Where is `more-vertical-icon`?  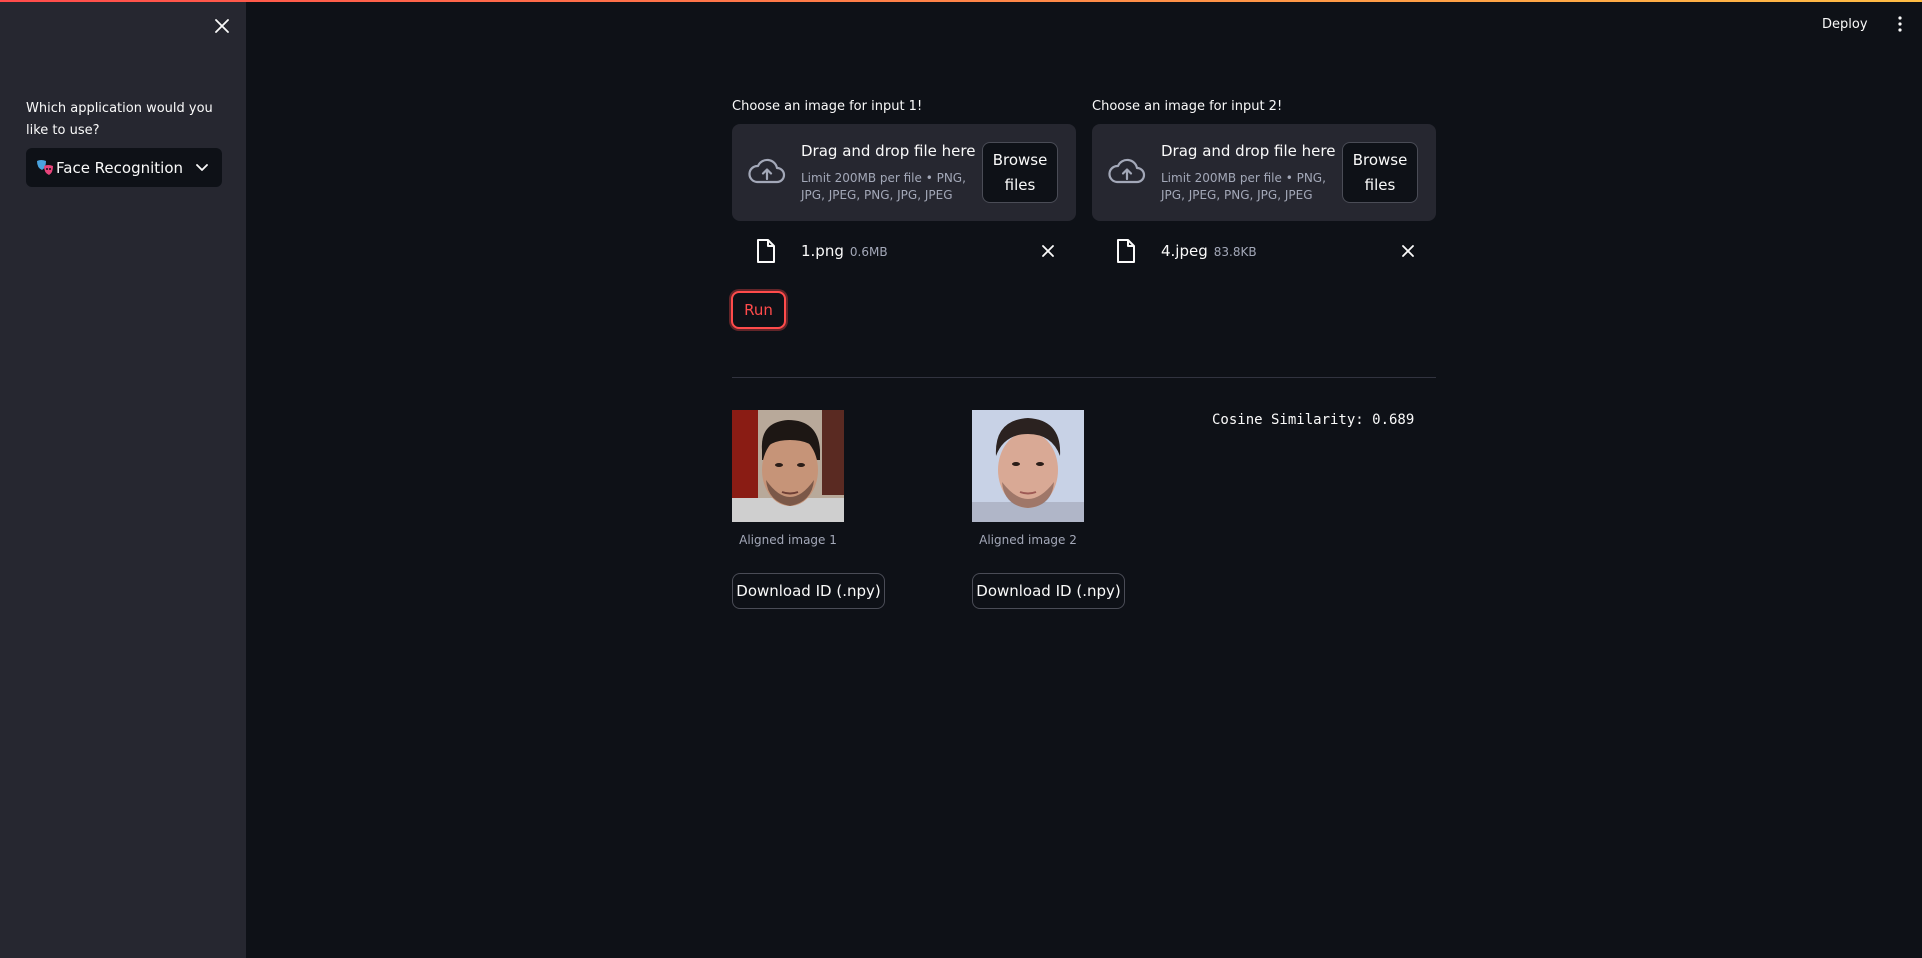
more-vertical-icon is located at coordinates (1900, 24).